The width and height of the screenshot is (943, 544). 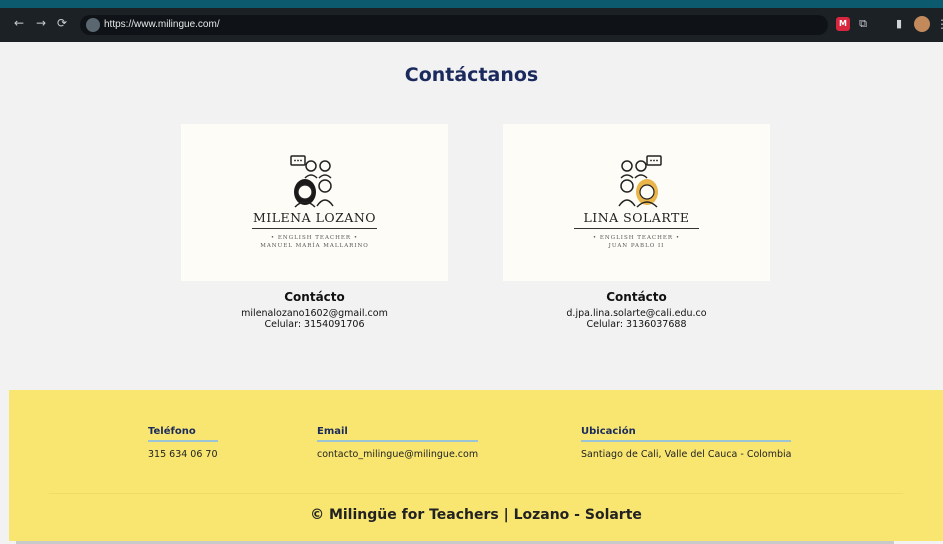 I want to click on footer-phone-label: Teléfono, so click(x=183, y=434).